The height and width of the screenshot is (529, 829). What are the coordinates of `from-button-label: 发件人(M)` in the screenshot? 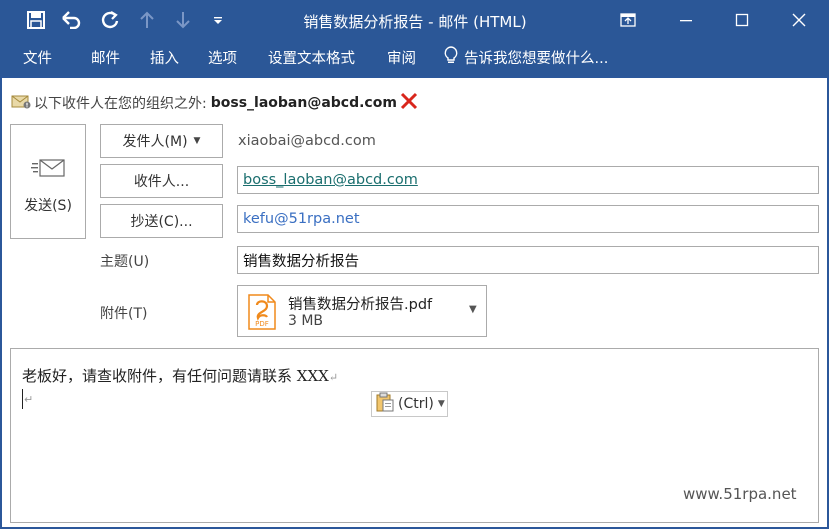 It's located at (155, 142).